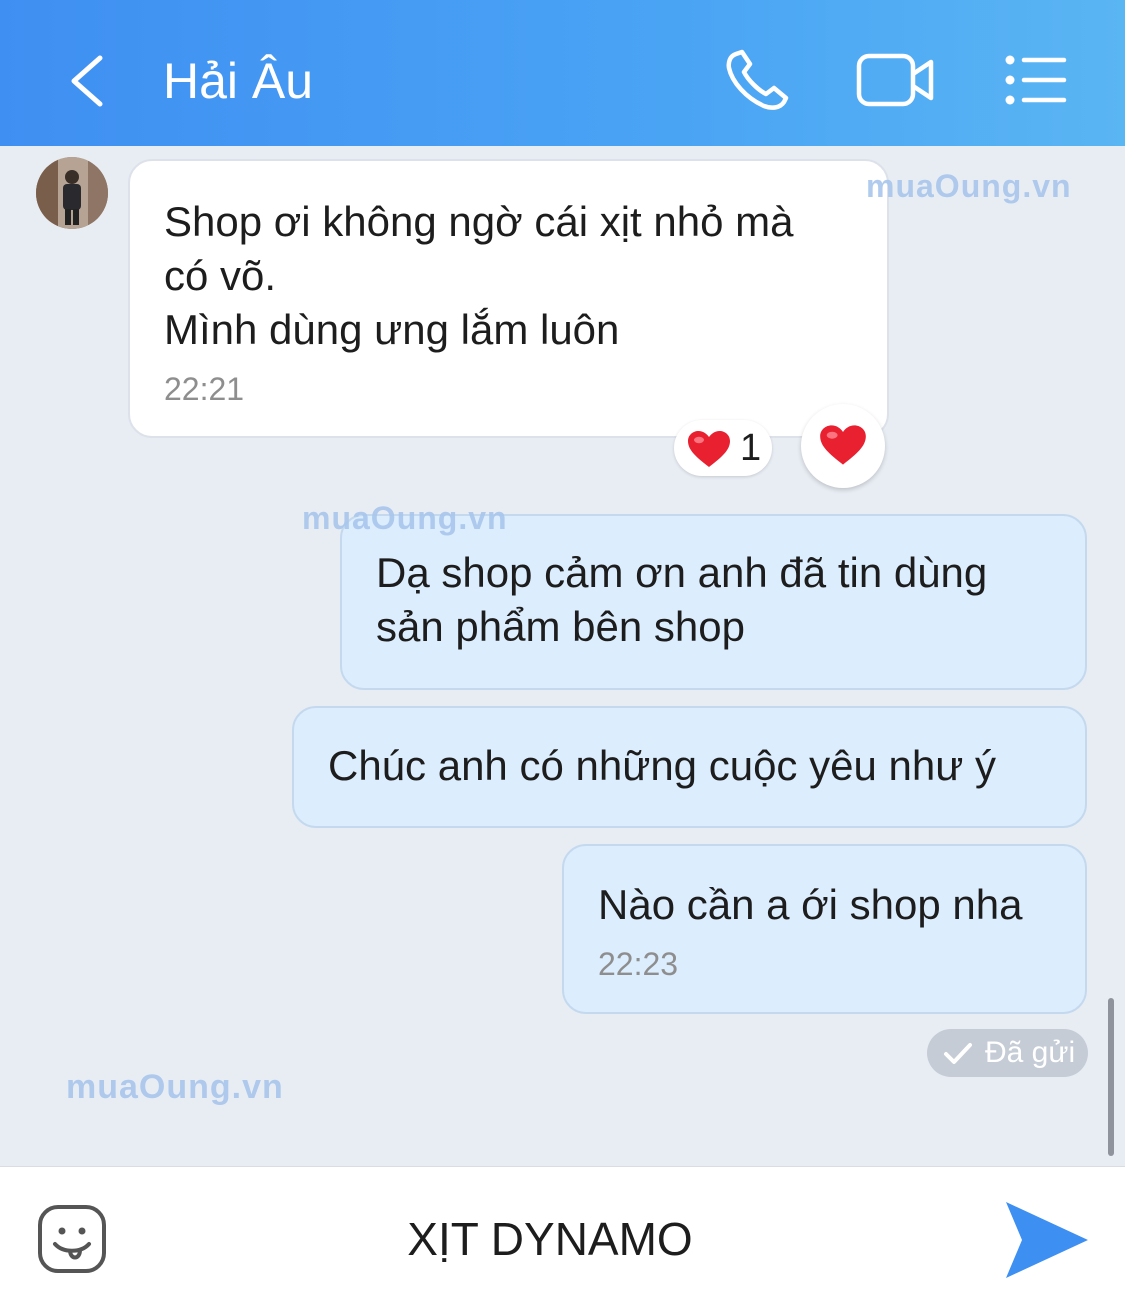 The width and height of the screenshot is (1125, 1307). I want to click on call-button, so click(757, 81).